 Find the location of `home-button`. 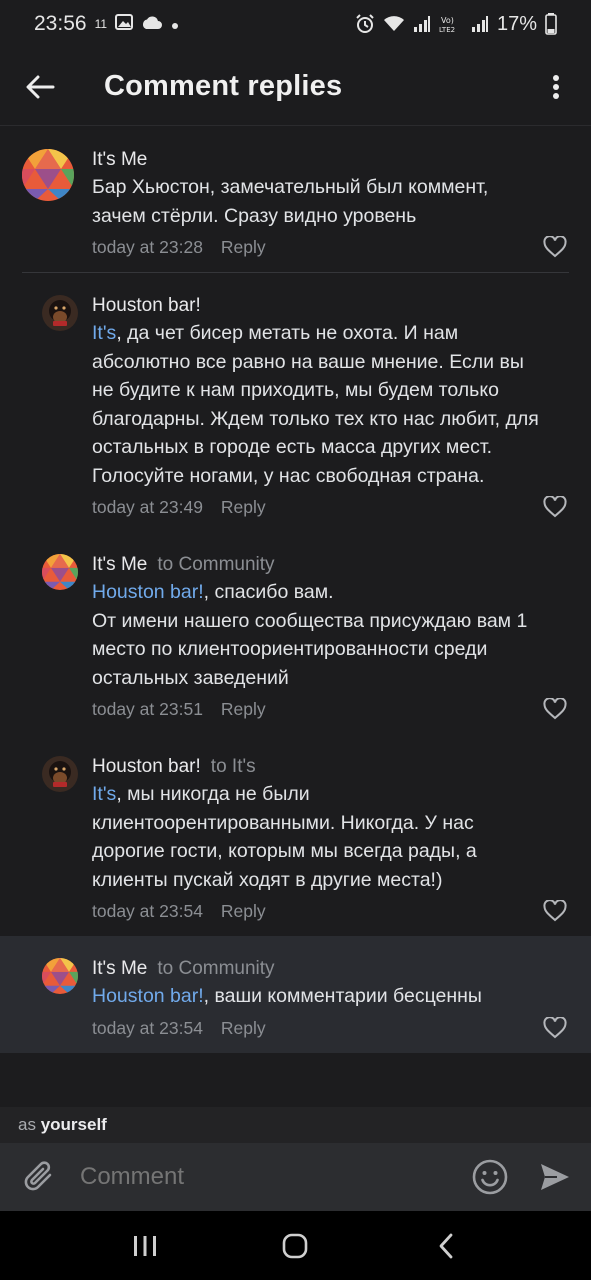

home-button is located at coordinates (295, 1246).